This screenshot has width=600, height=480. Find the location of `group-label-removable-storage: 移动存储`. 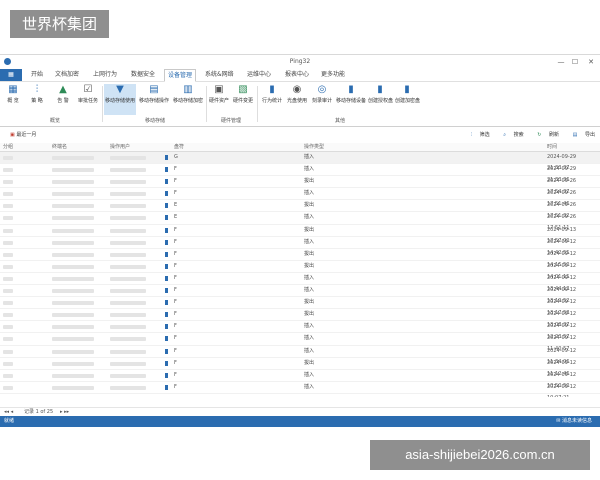

group-label-removable-storage: 移动存储 is located at coordinates (154, 121).